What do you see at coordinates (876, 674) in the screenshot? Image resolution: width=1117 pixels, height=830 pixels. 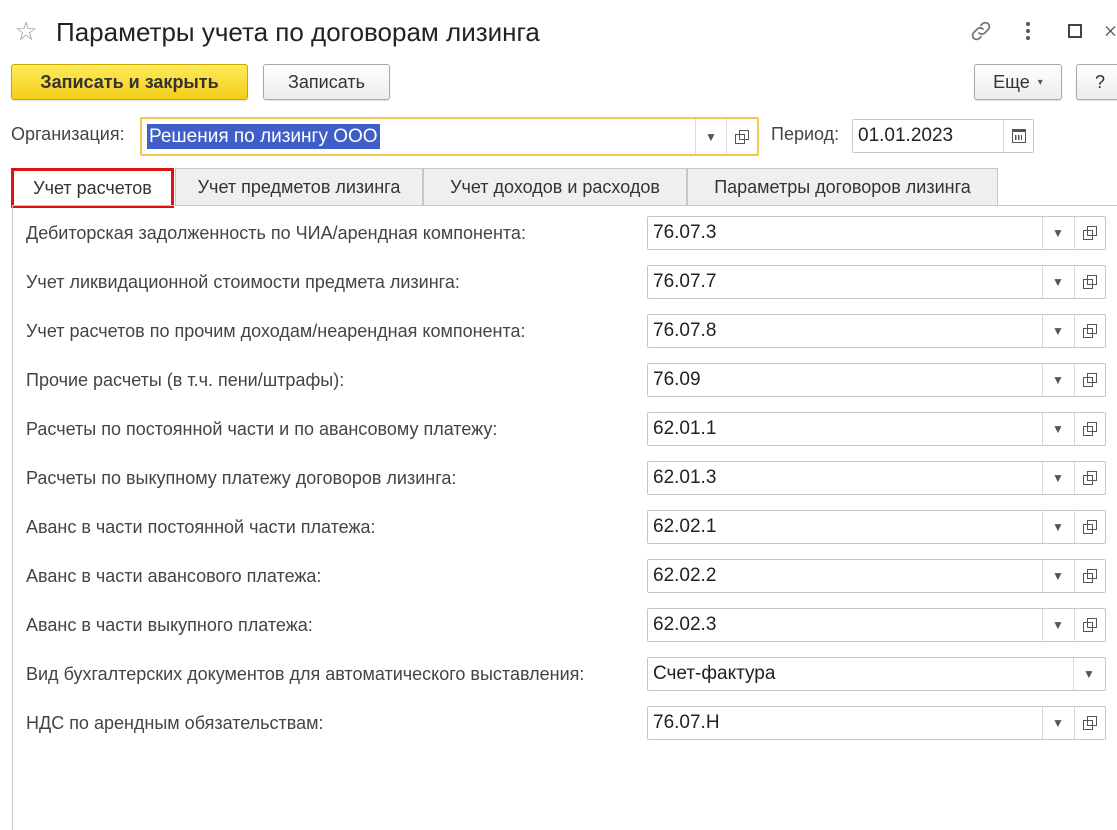 I see `setting-field: Счет-фактура ▼` at bounding box center [876, 674].